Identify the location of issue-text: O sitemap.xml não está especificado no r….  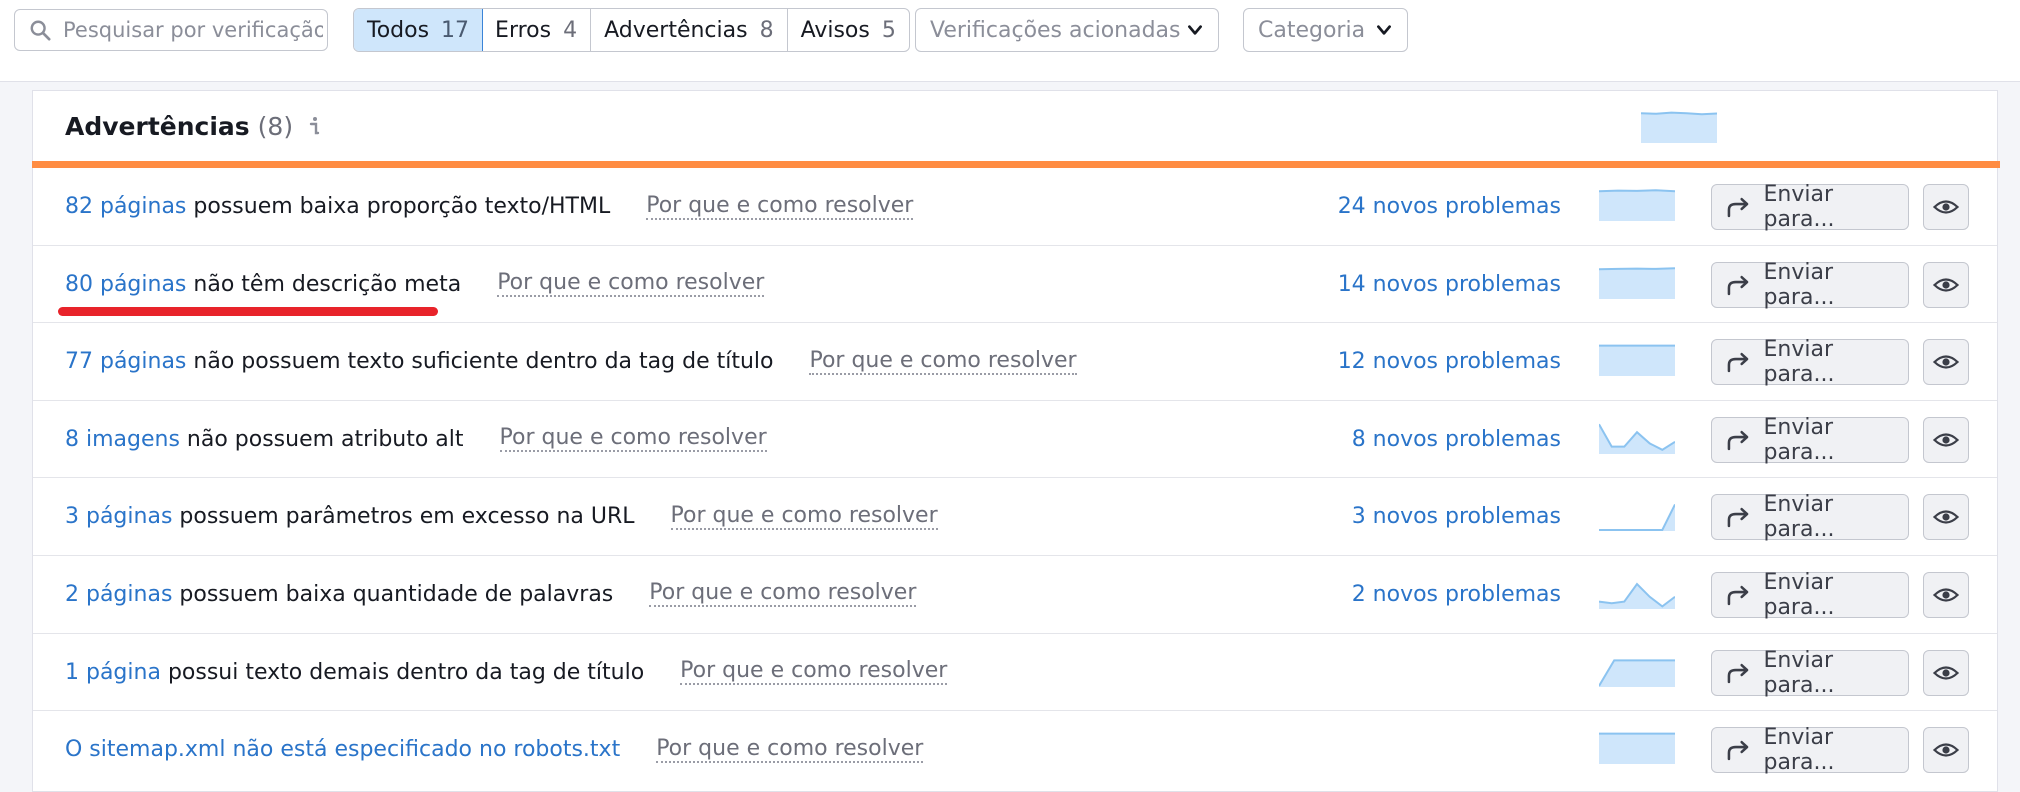
(494, 749).